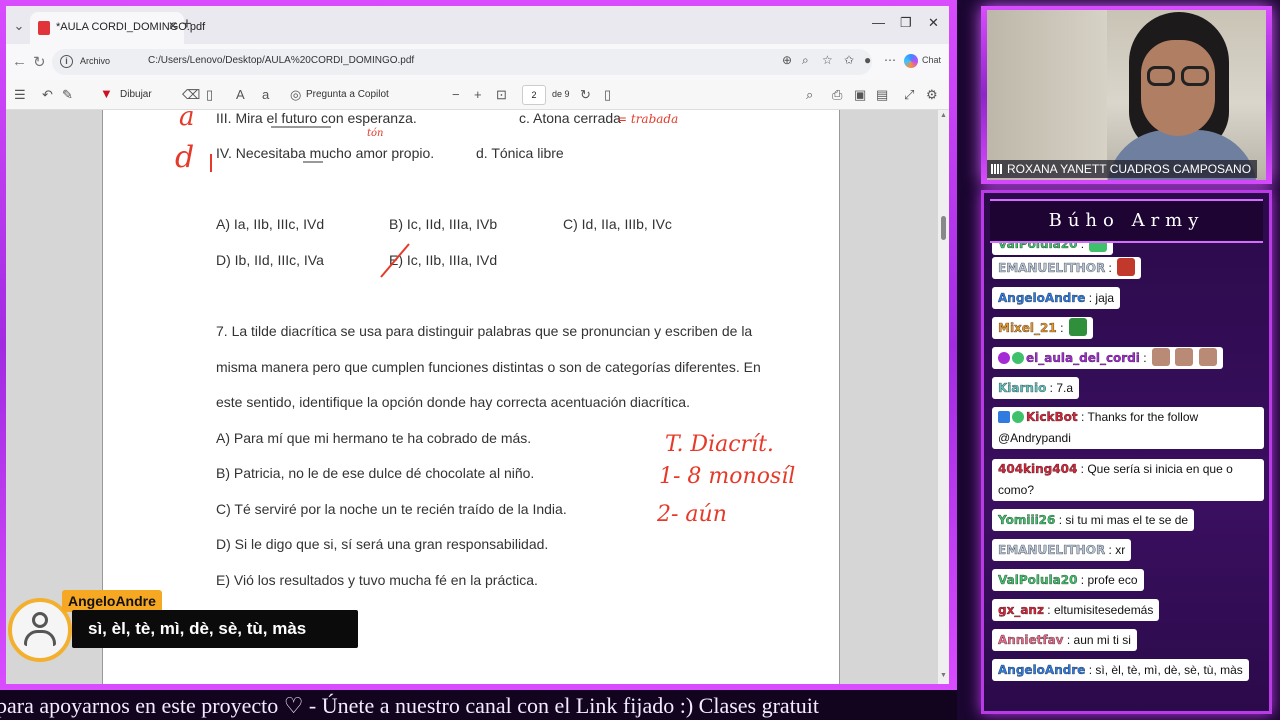 The height and width of the screenshot is (720, 1280). I want to click on chat-username: Mixel_21, so click(1027, 328).